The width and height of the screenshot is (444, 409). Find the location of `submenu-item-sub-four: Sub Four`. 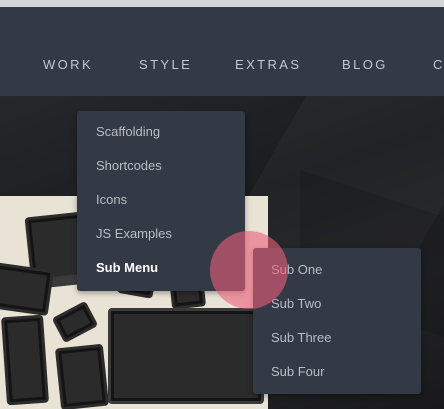

submenu-item-sub-four: Sub Four is located at coordinates (297, 371).